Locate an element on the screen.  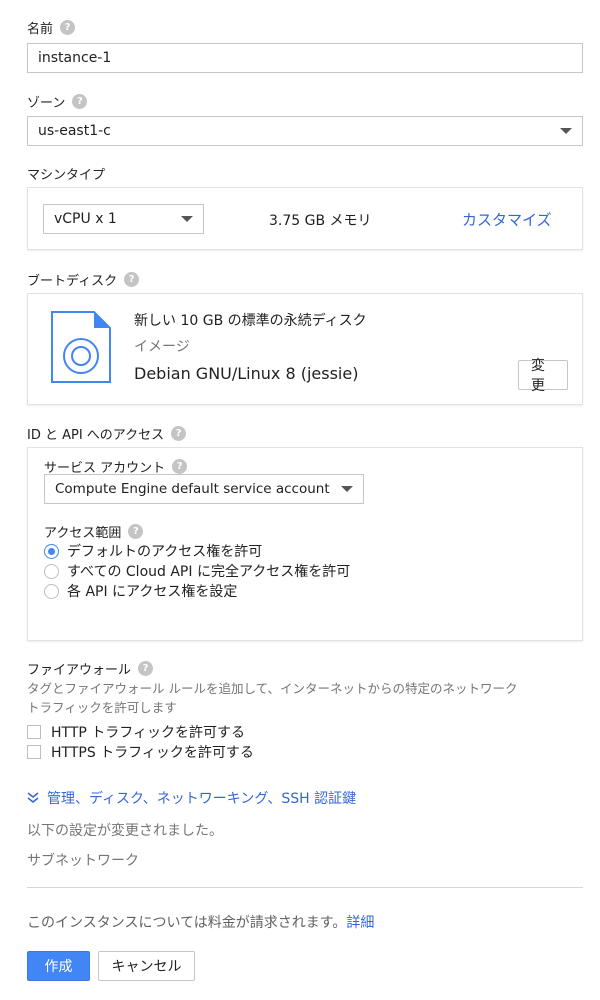
billing-notice: このインスタンスについては料金が請求されます。詳細 is located at coordinates (201, 923).